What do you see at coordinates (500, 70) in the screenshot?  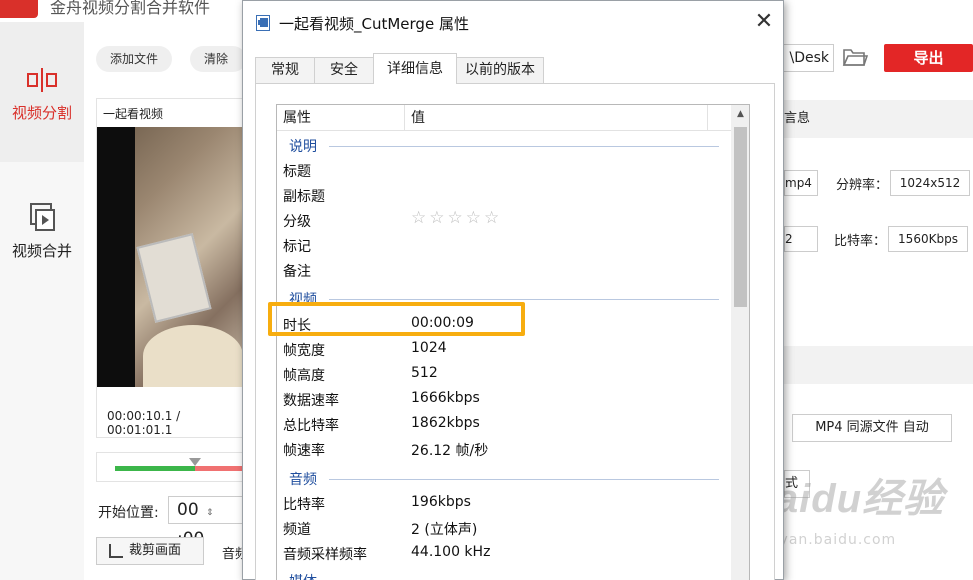 I see `tab-previous-versions: 以前的版本` at bounding box center [500, 70].